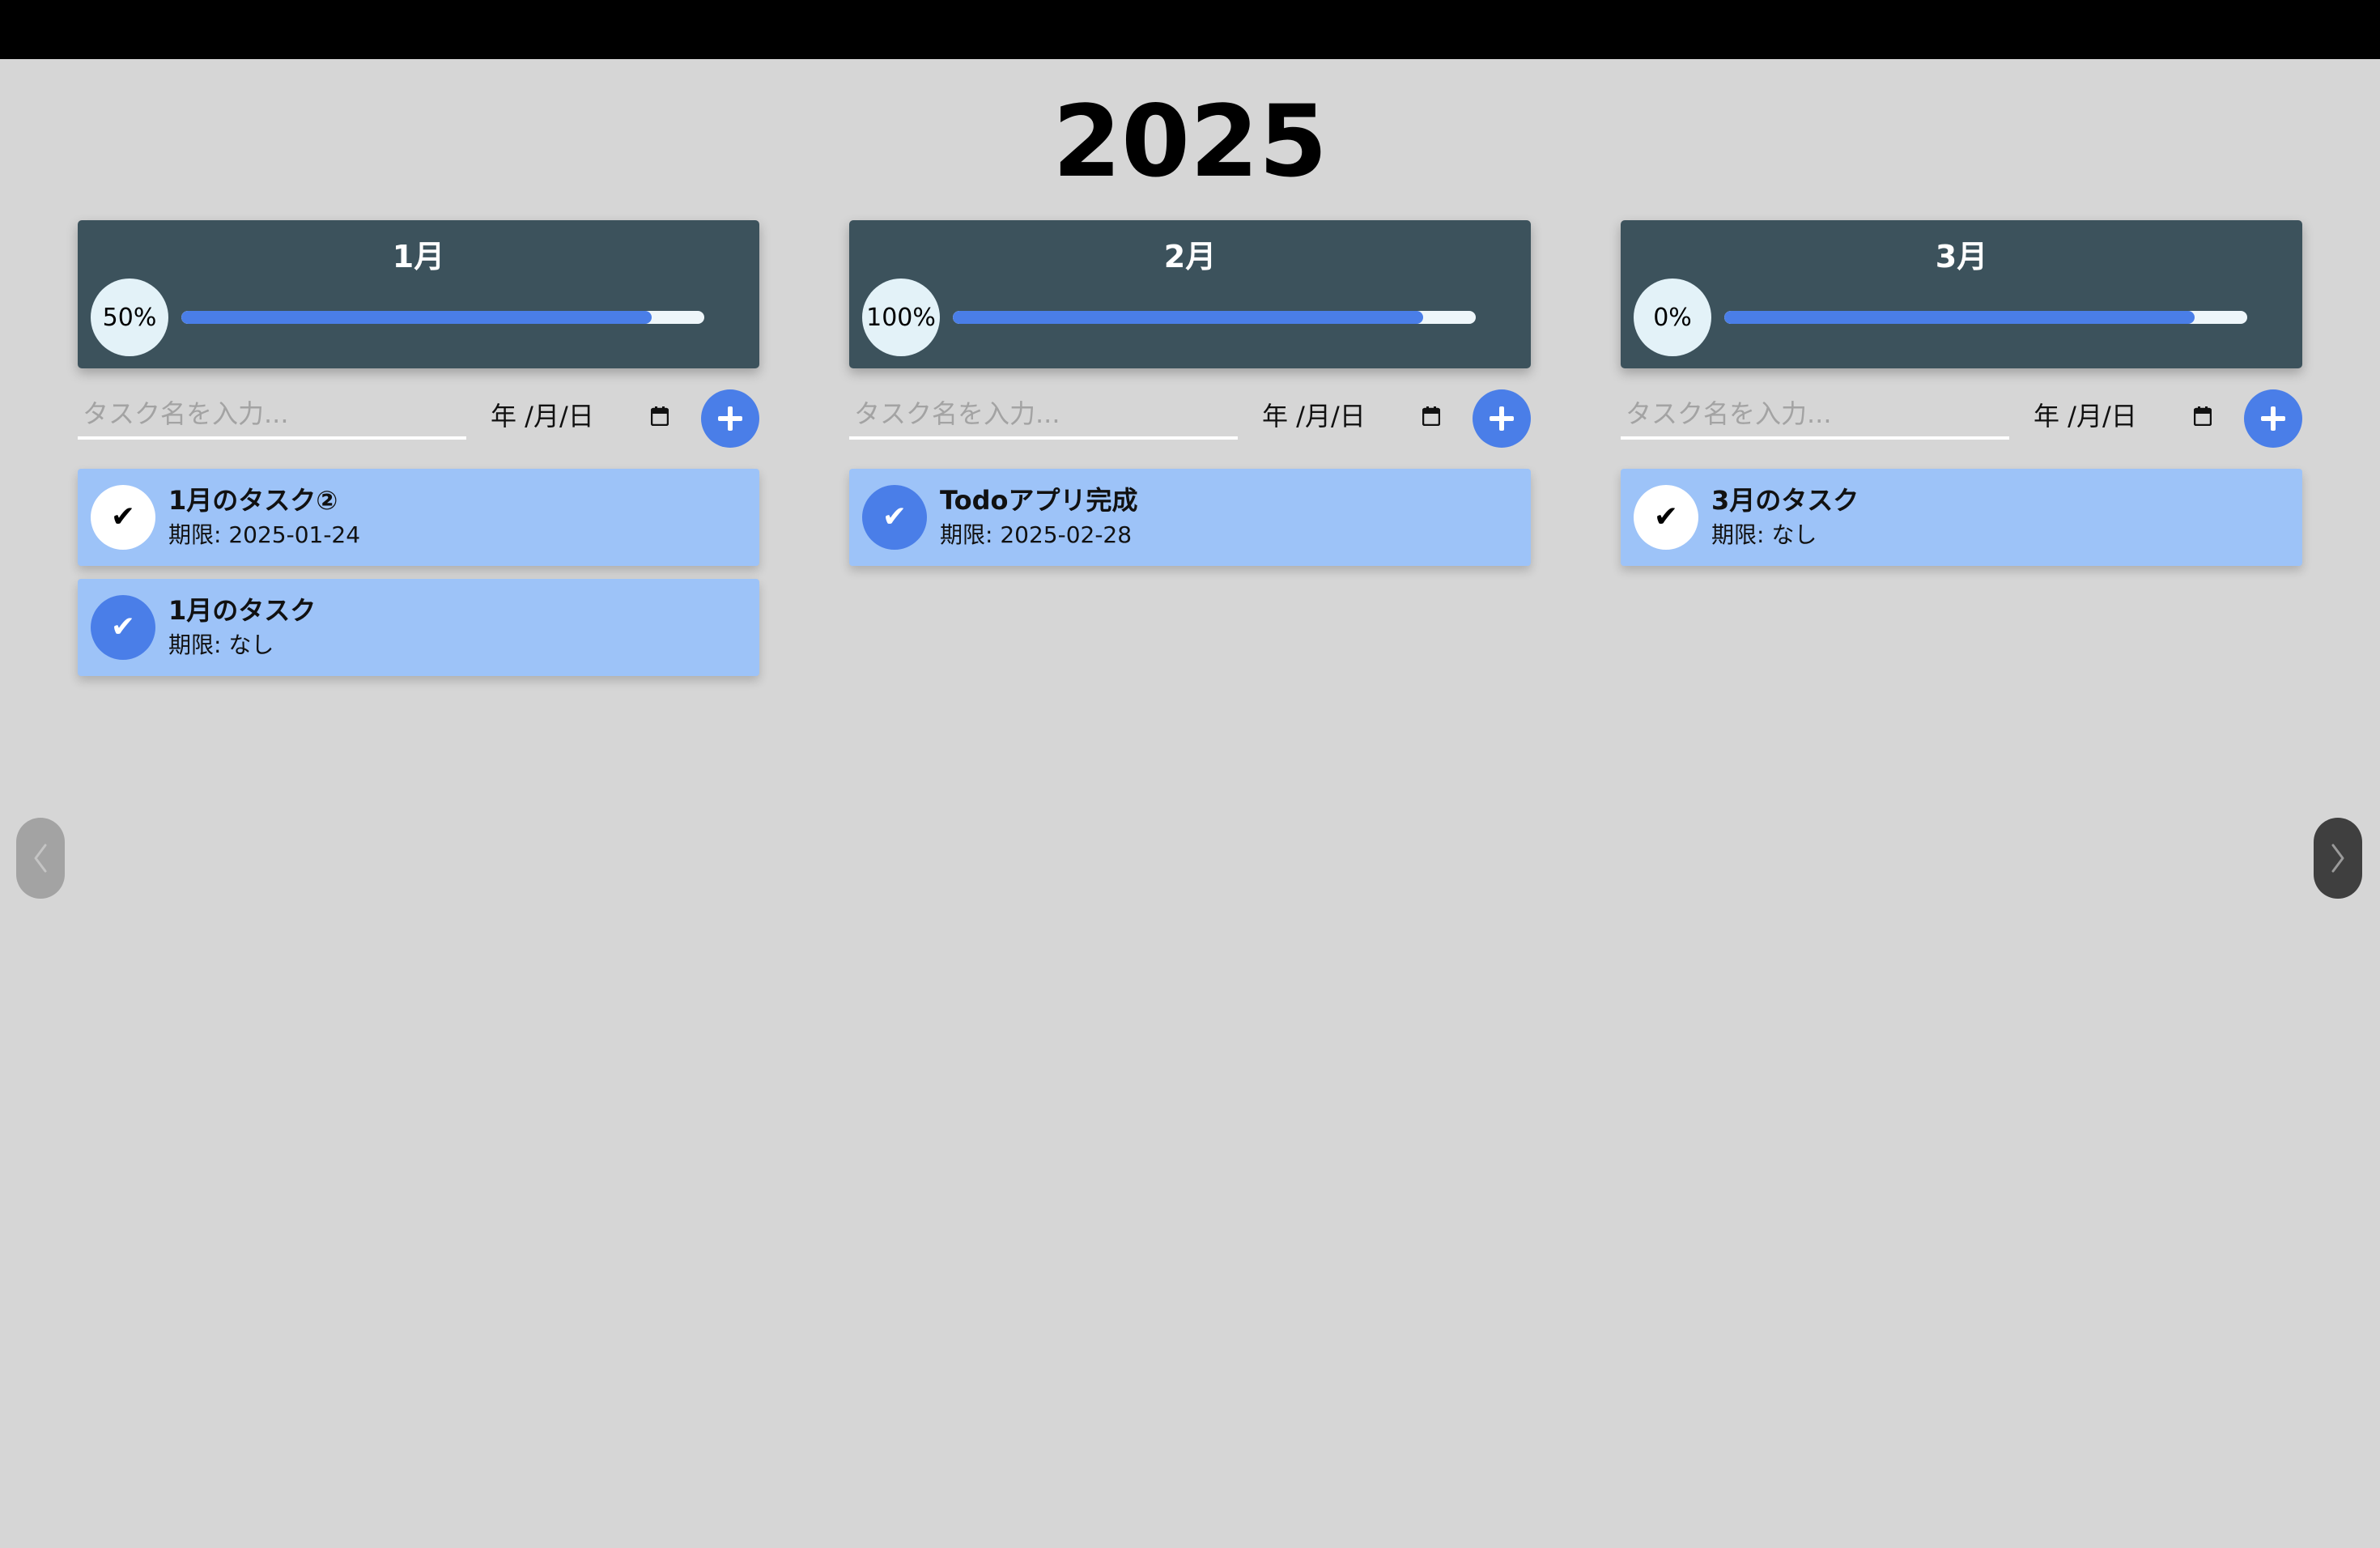 The width and height of the screenshot is (2380, 1548). I want to click on month-column-1: 1月 50% 年 /月/日 ✔ 1月のタスク② 期限: 2025-01-24, so click(418, 455).